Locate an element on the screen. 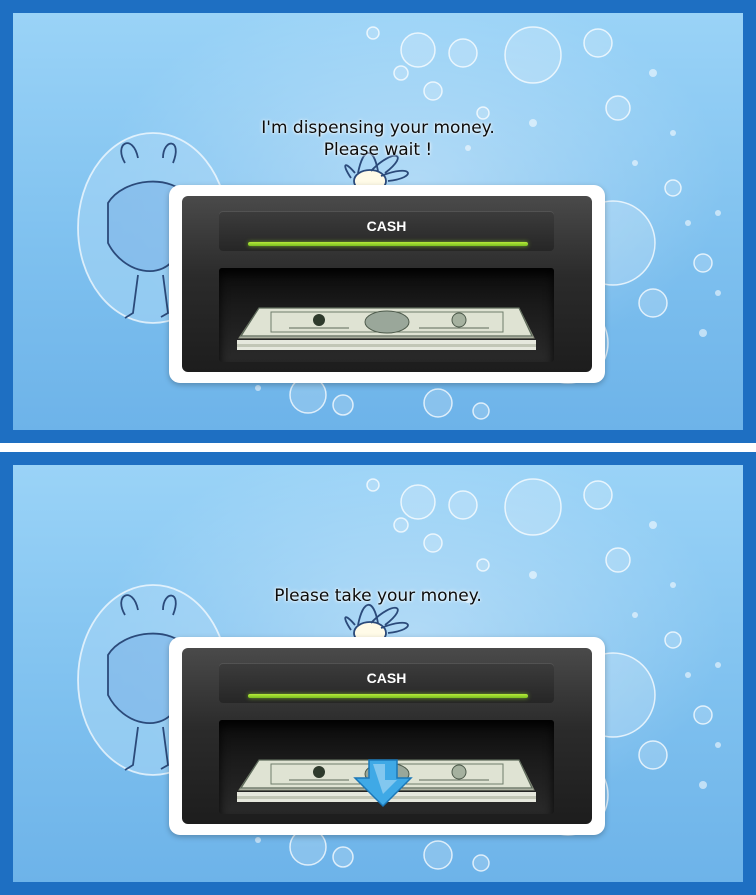 The image size is (756, 895). status-message-line1: Please take your money. is located at coordinates (378, 596).